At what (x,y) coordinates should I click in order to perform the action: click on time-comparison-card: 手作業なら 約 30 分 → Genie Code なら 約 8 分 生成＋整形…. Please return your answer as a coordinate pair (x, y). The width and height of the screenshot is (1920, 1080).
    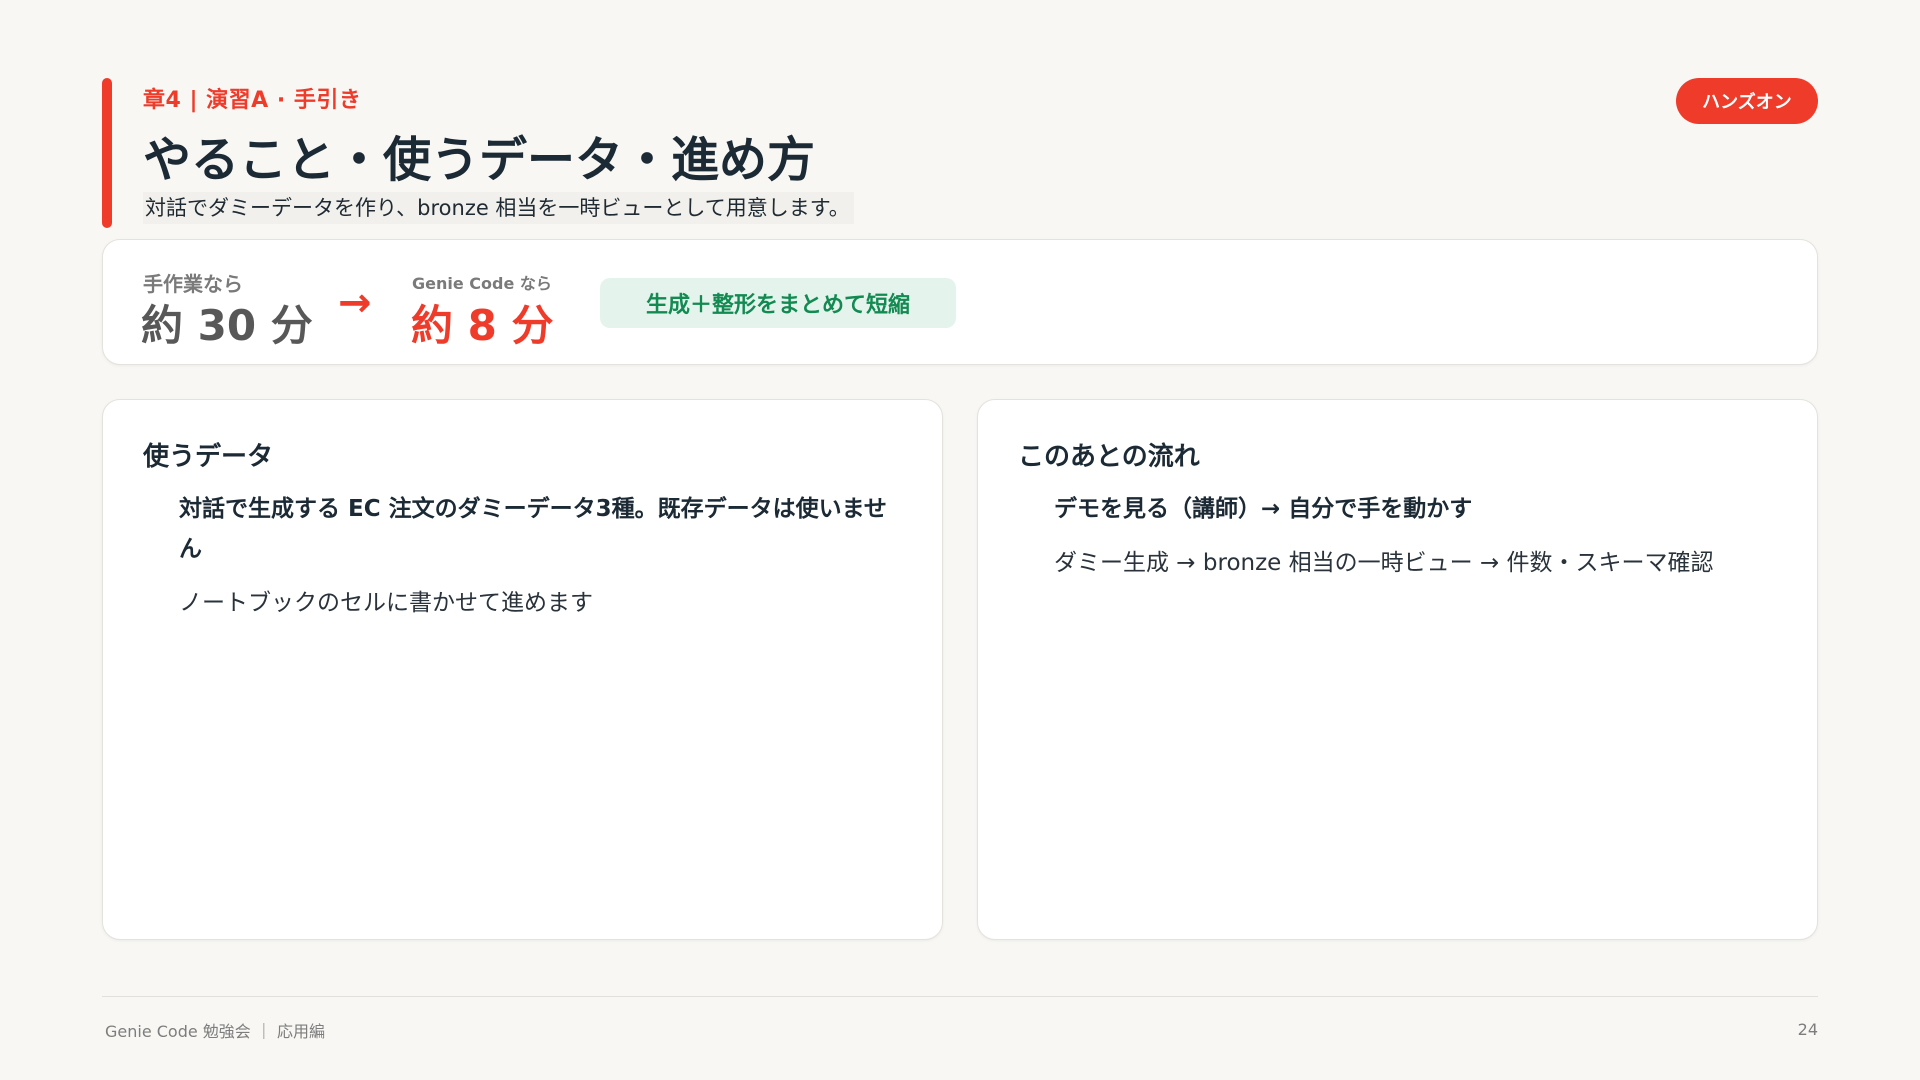
    Looking at the image, I should click on (960, 302).